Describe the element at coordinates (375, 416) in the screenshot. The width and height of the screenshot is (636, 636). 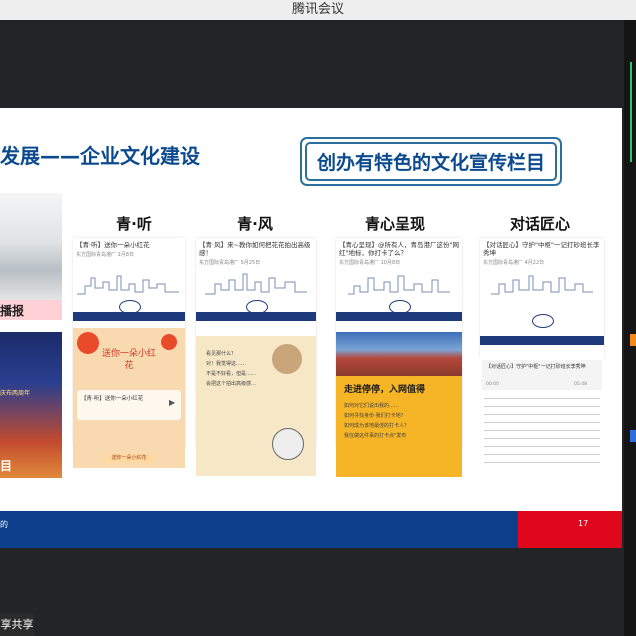
I see `poster-line: 如何寻找身份·我们打卡地？` at that location.